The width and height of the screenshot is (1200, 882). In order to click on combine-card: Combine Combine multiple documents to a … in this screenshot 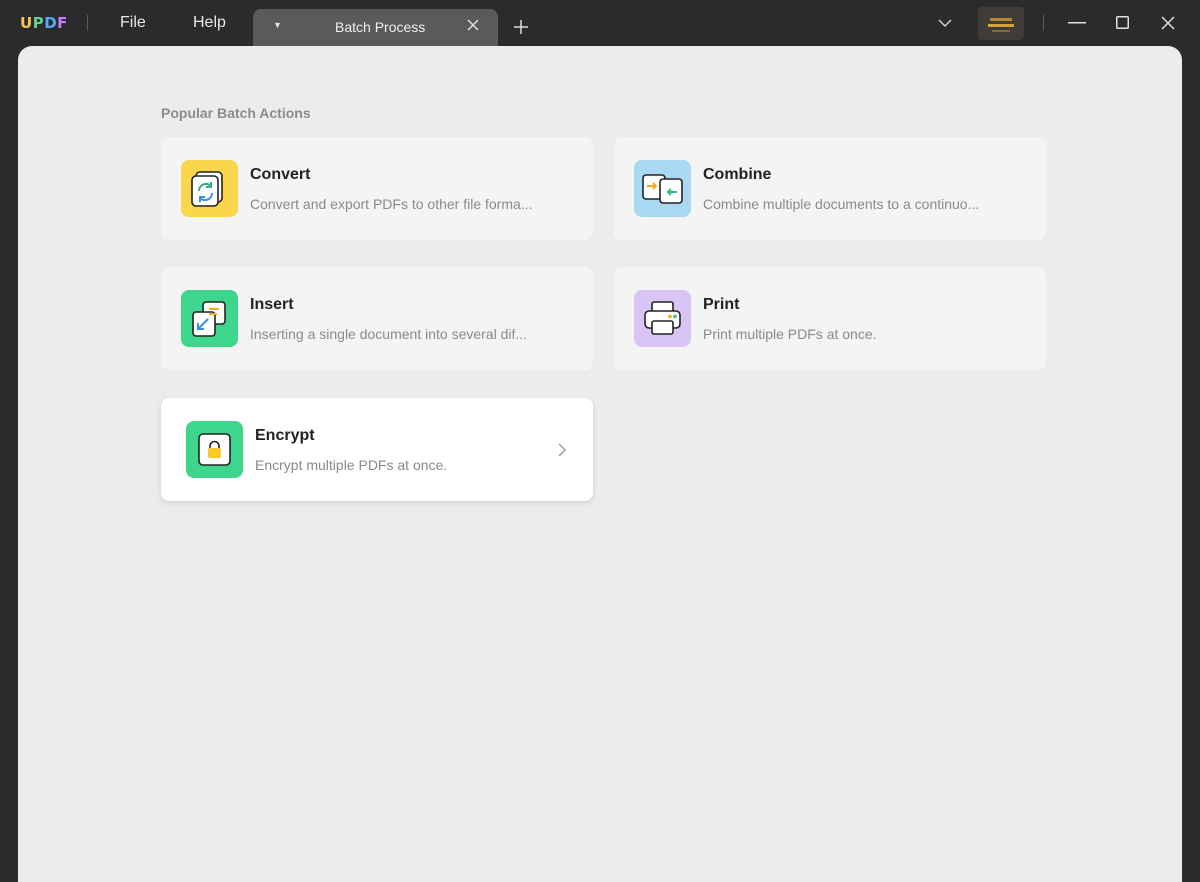, I will do `click(830, 188)`.